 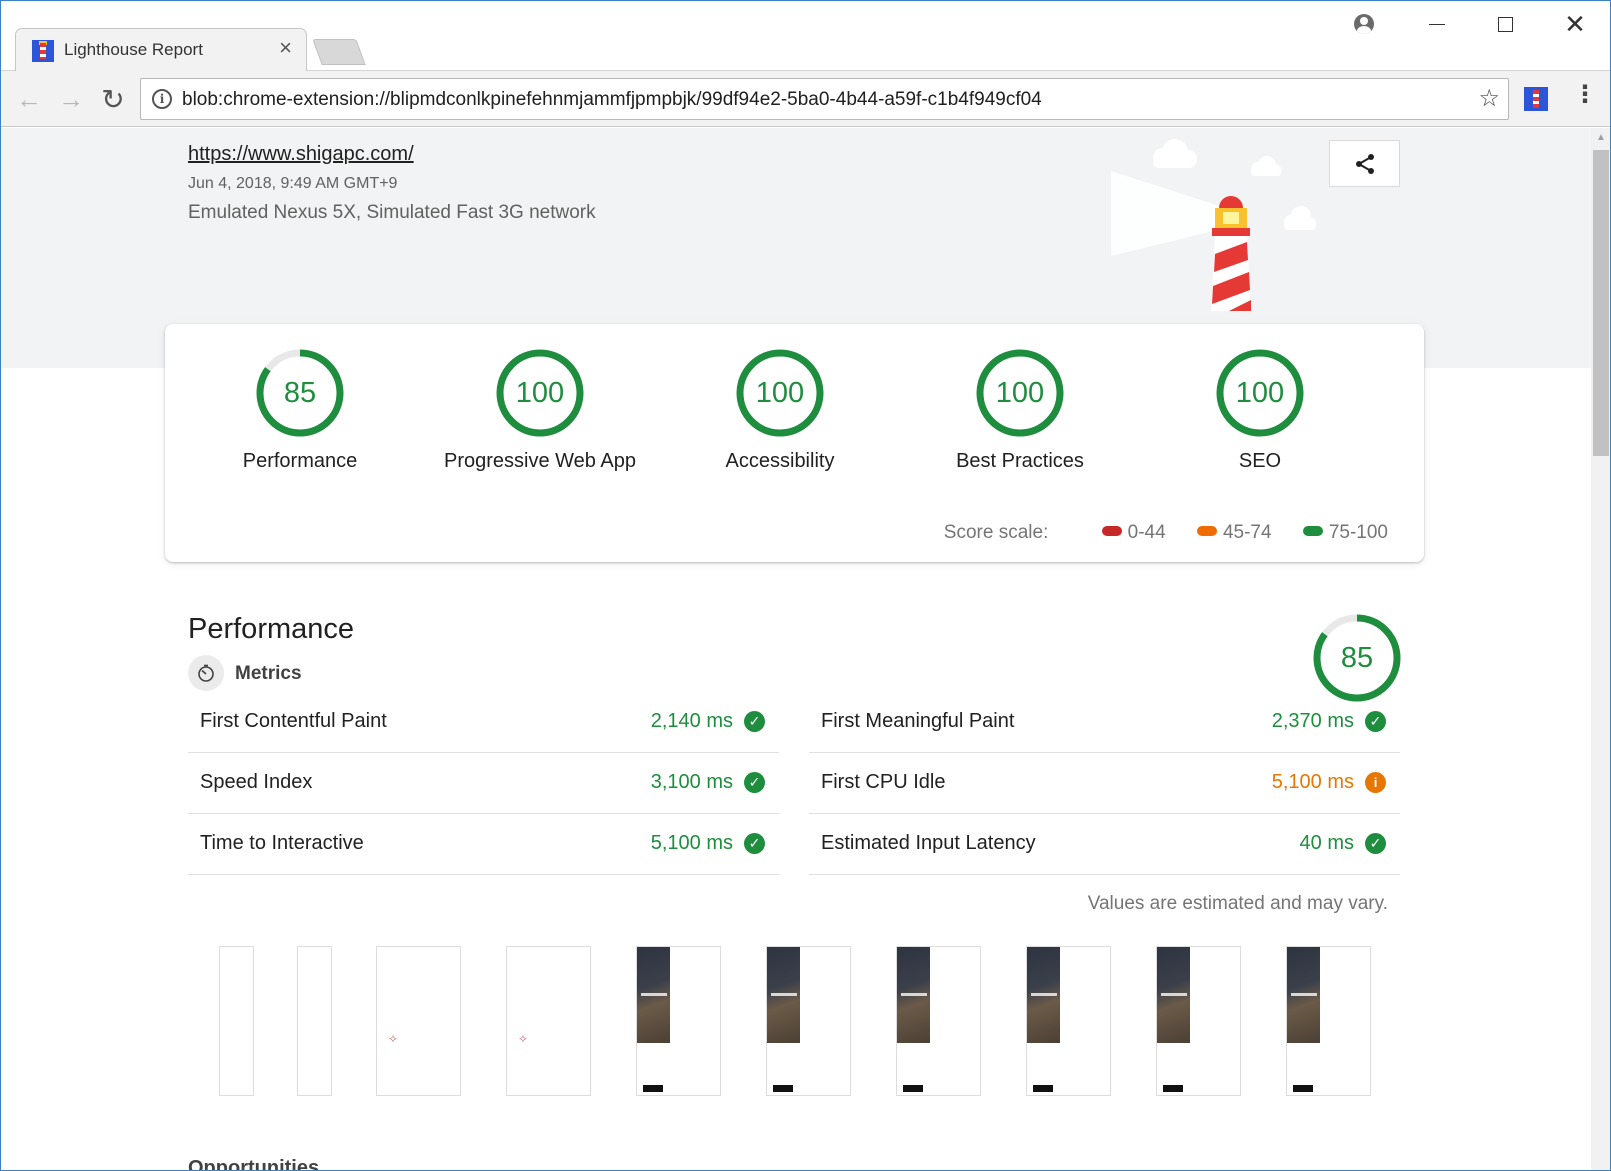 I want to click on gauge-best-practices: 100 Best Practices, so click(x=1020, y=410).